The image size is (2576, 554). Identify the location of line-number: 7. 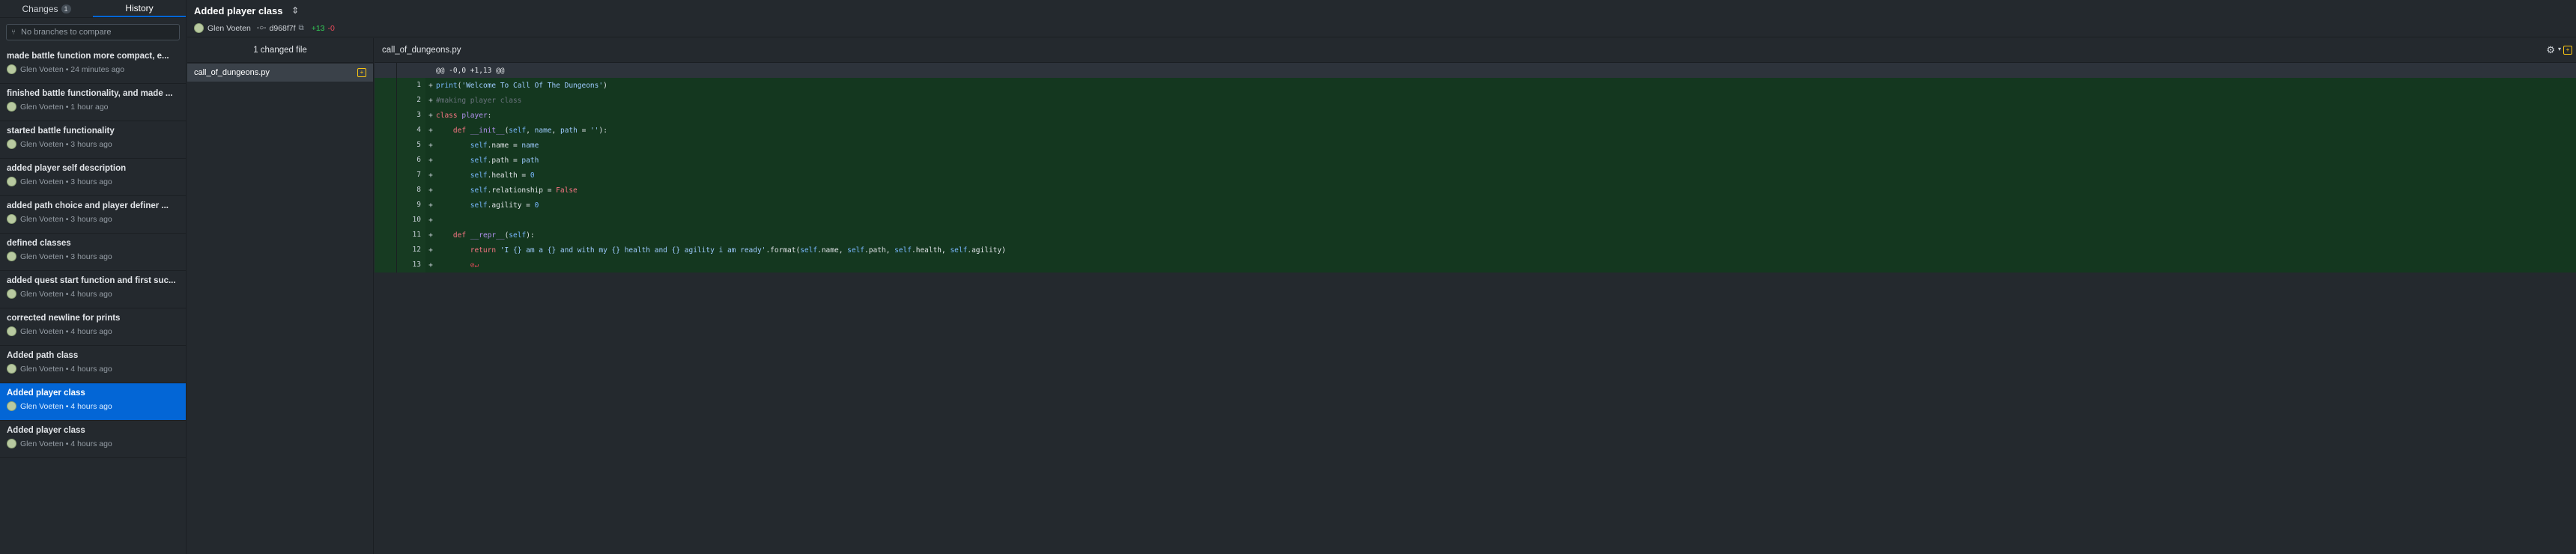
(411, 176).